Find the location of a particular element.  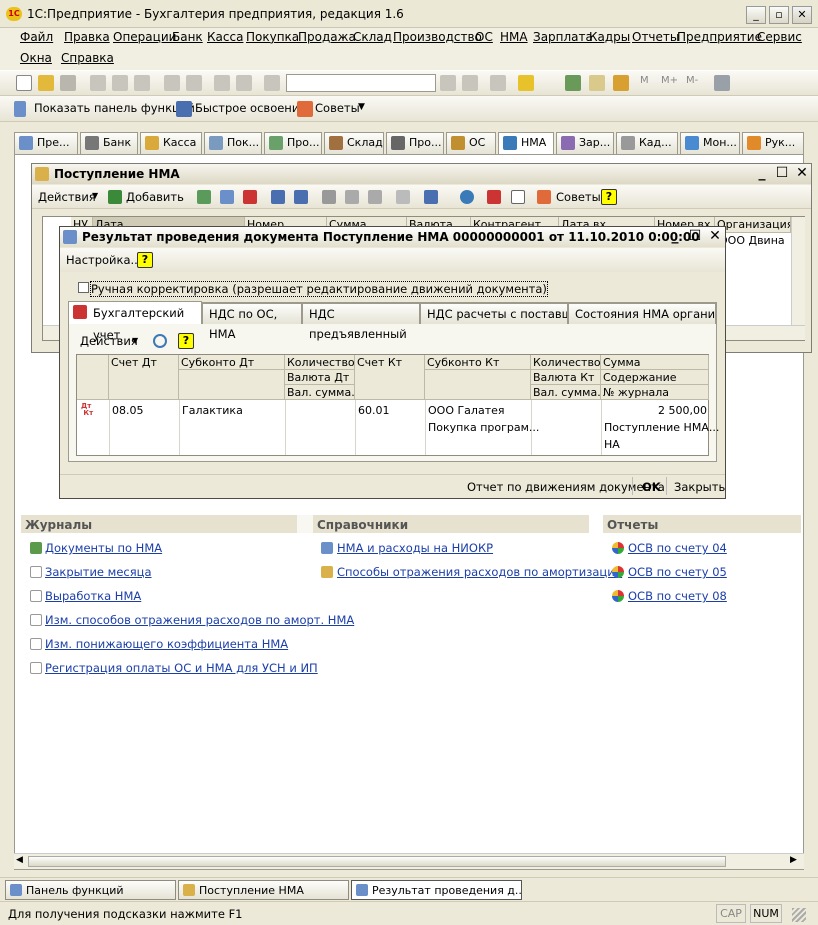

menu-production: Производство is located at coordinates (437, 37).